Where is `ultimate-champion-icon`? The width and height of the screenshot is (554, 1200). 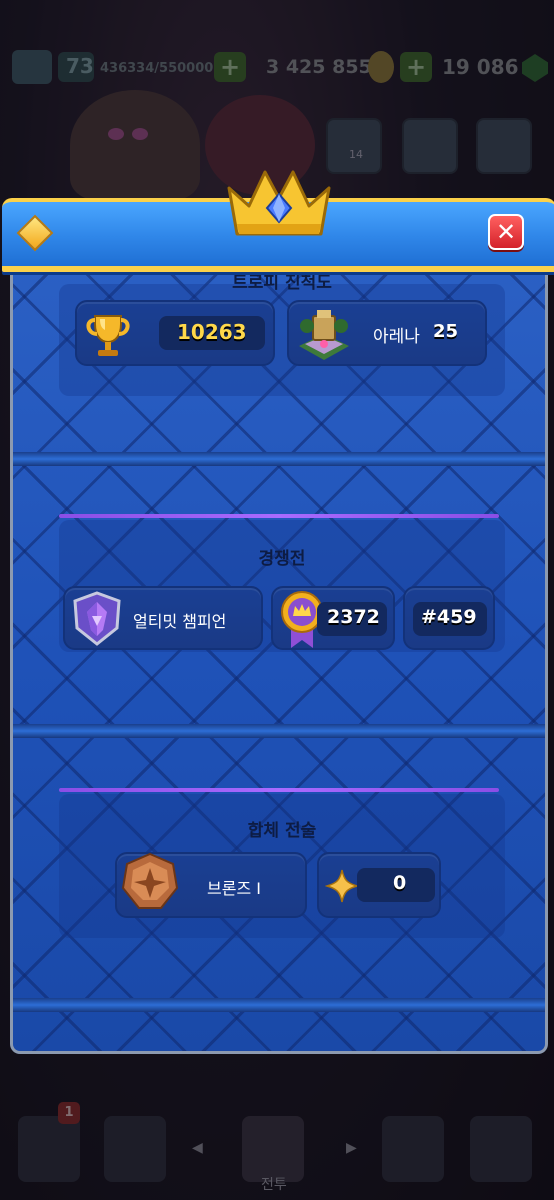 ultimate-champion-icon is located at coordinates (97, 618).